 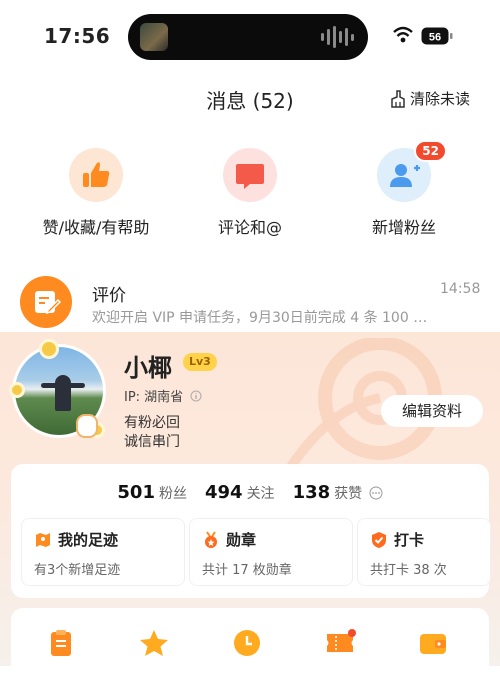 I want to click on comment-icon, so click(x=250, y=175).